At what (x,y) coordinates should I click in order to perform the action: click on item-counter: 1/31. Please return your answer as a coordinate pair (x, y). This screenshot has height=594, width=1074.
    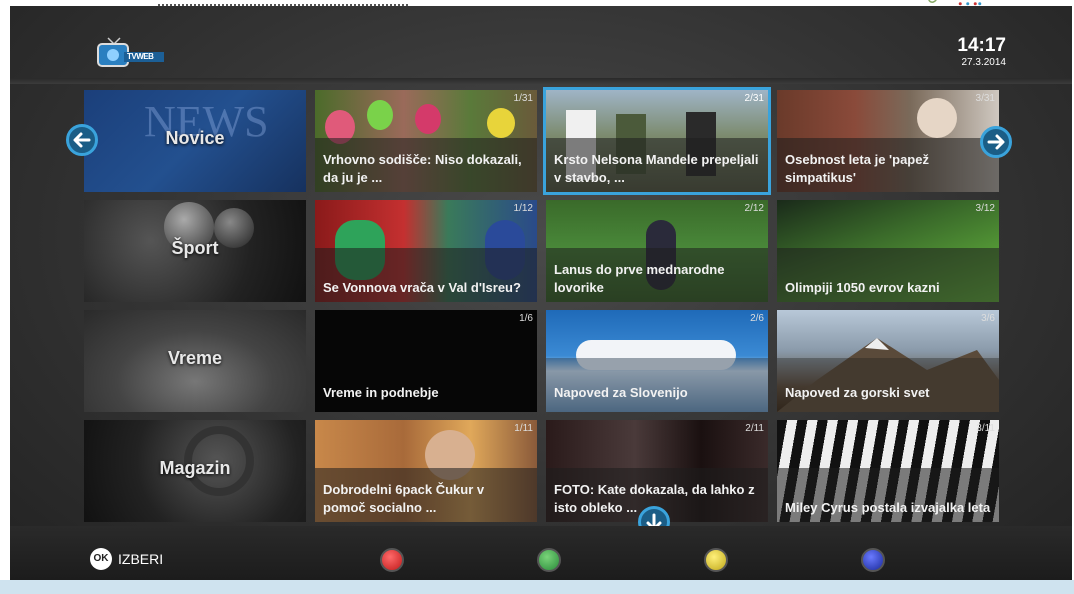
    Looking at the image, I should click on (523, 98).